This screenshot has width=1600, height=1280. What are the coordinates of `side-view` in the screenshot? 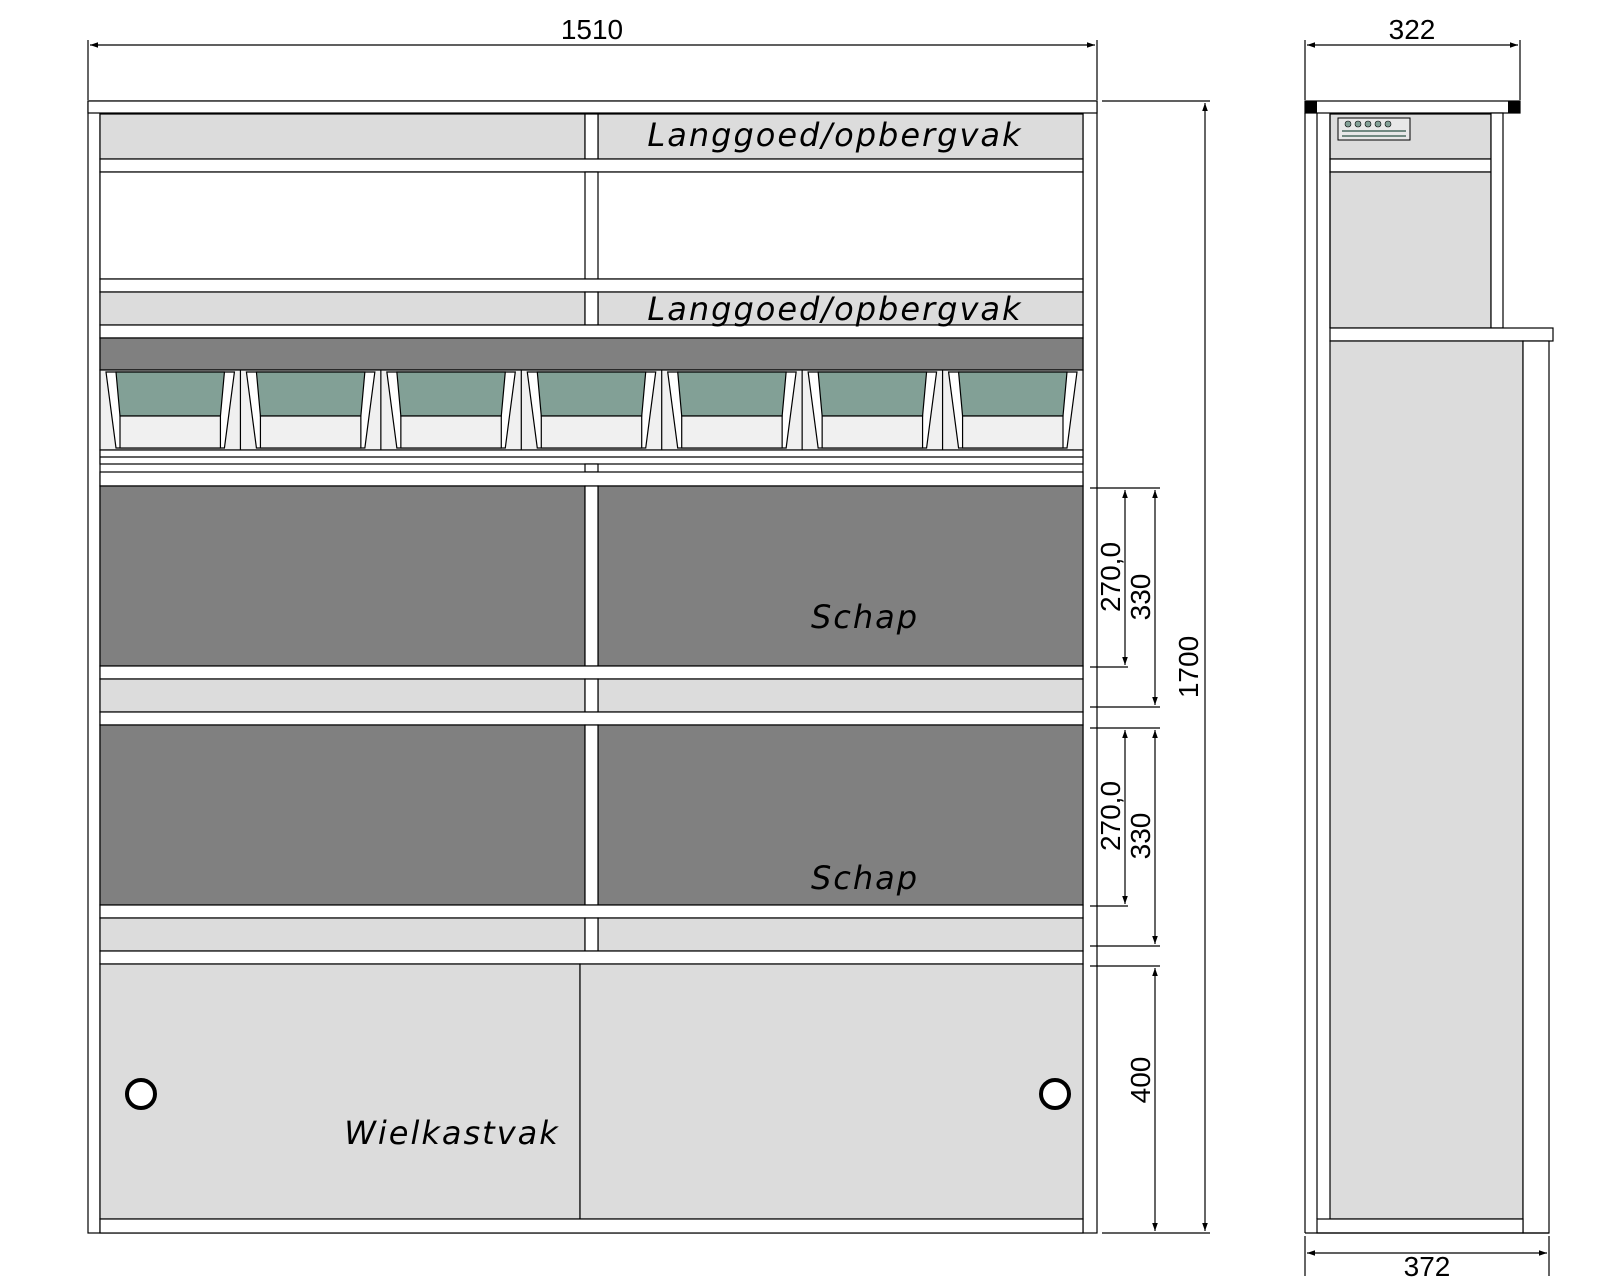 It's located at (1429, 667).